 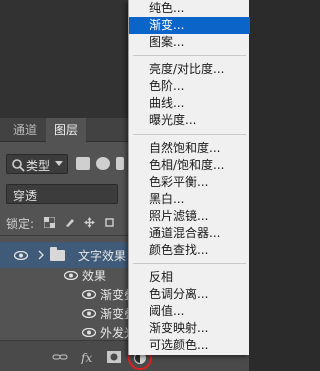 What do you see at coordinates (94, 276) in the screenshot?
I see `layer-effects-label: 效果` at bounding box center [94, 276].